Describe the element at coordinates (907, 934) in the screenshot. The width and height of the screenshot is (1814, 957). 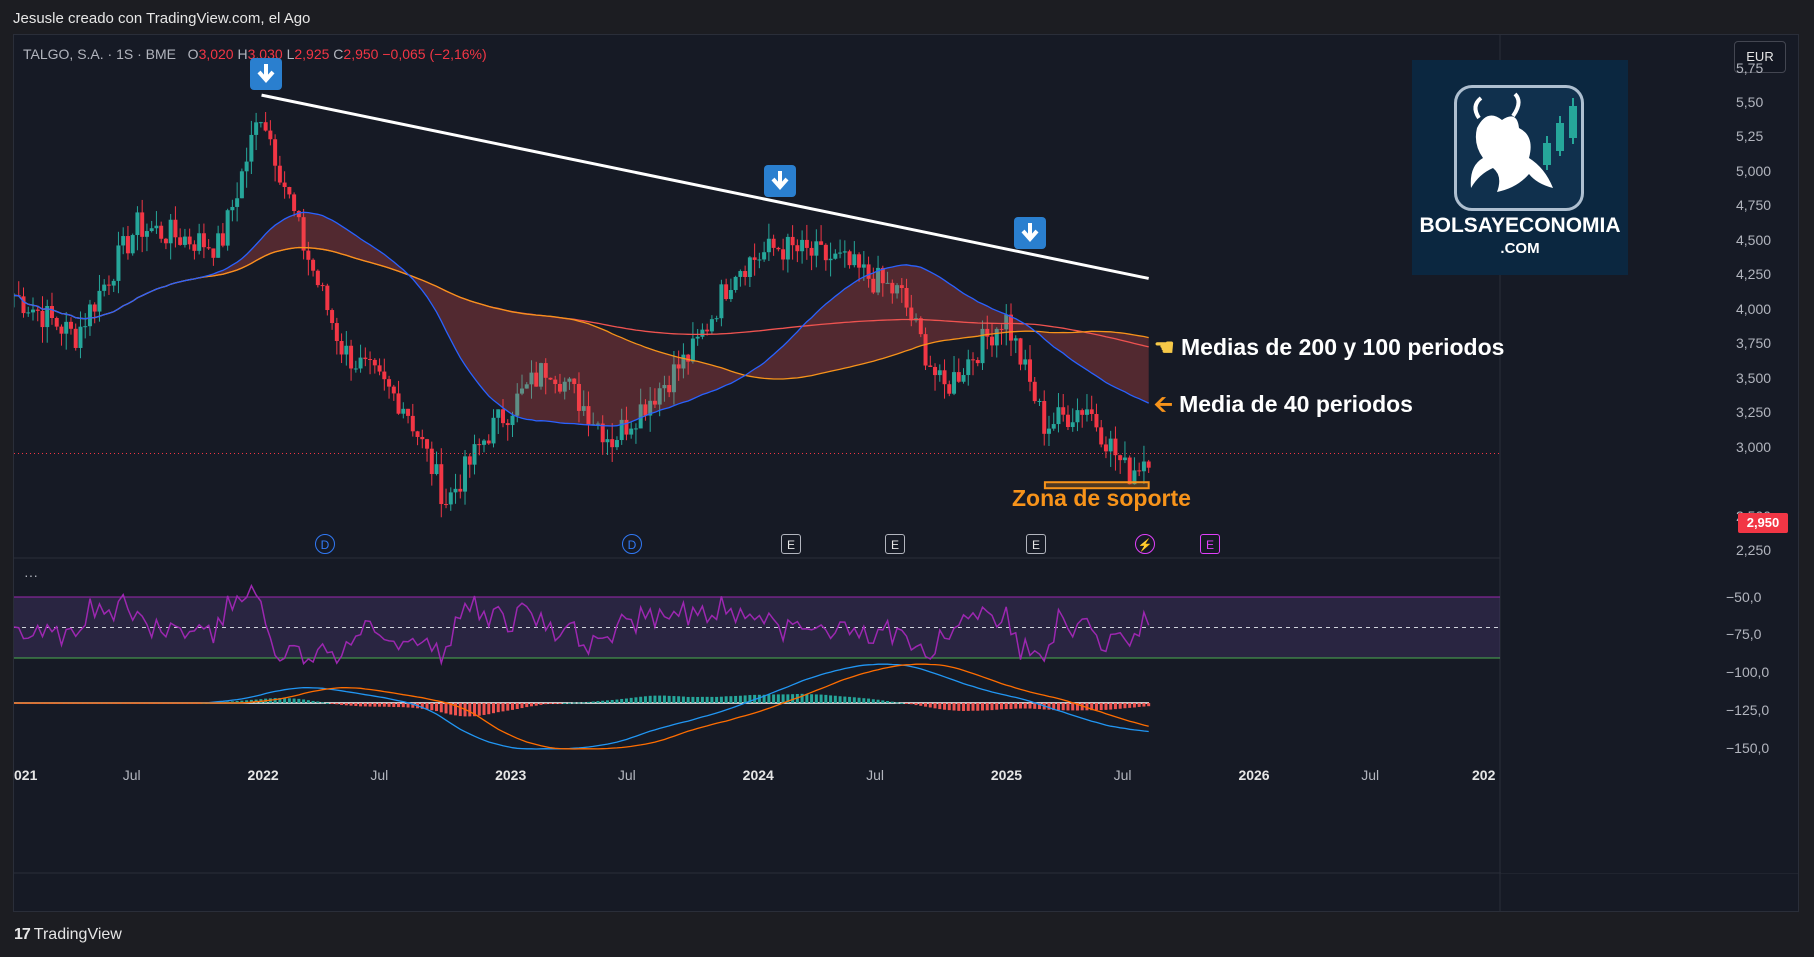
I see `footer: 17 TradingView` at that location.